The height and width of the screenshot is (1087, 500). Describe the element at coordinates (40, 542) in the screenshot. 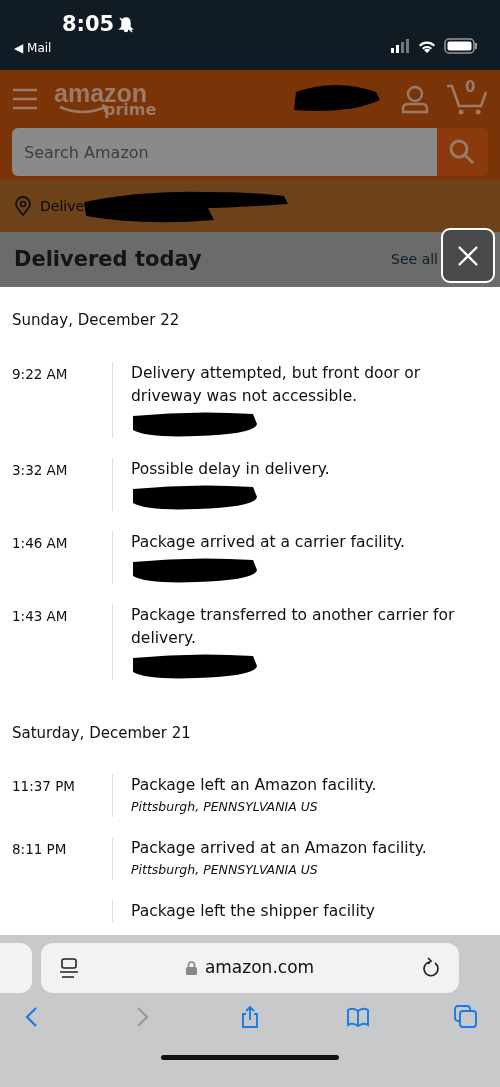

I see `event-time: 1:46 AM` at that location.